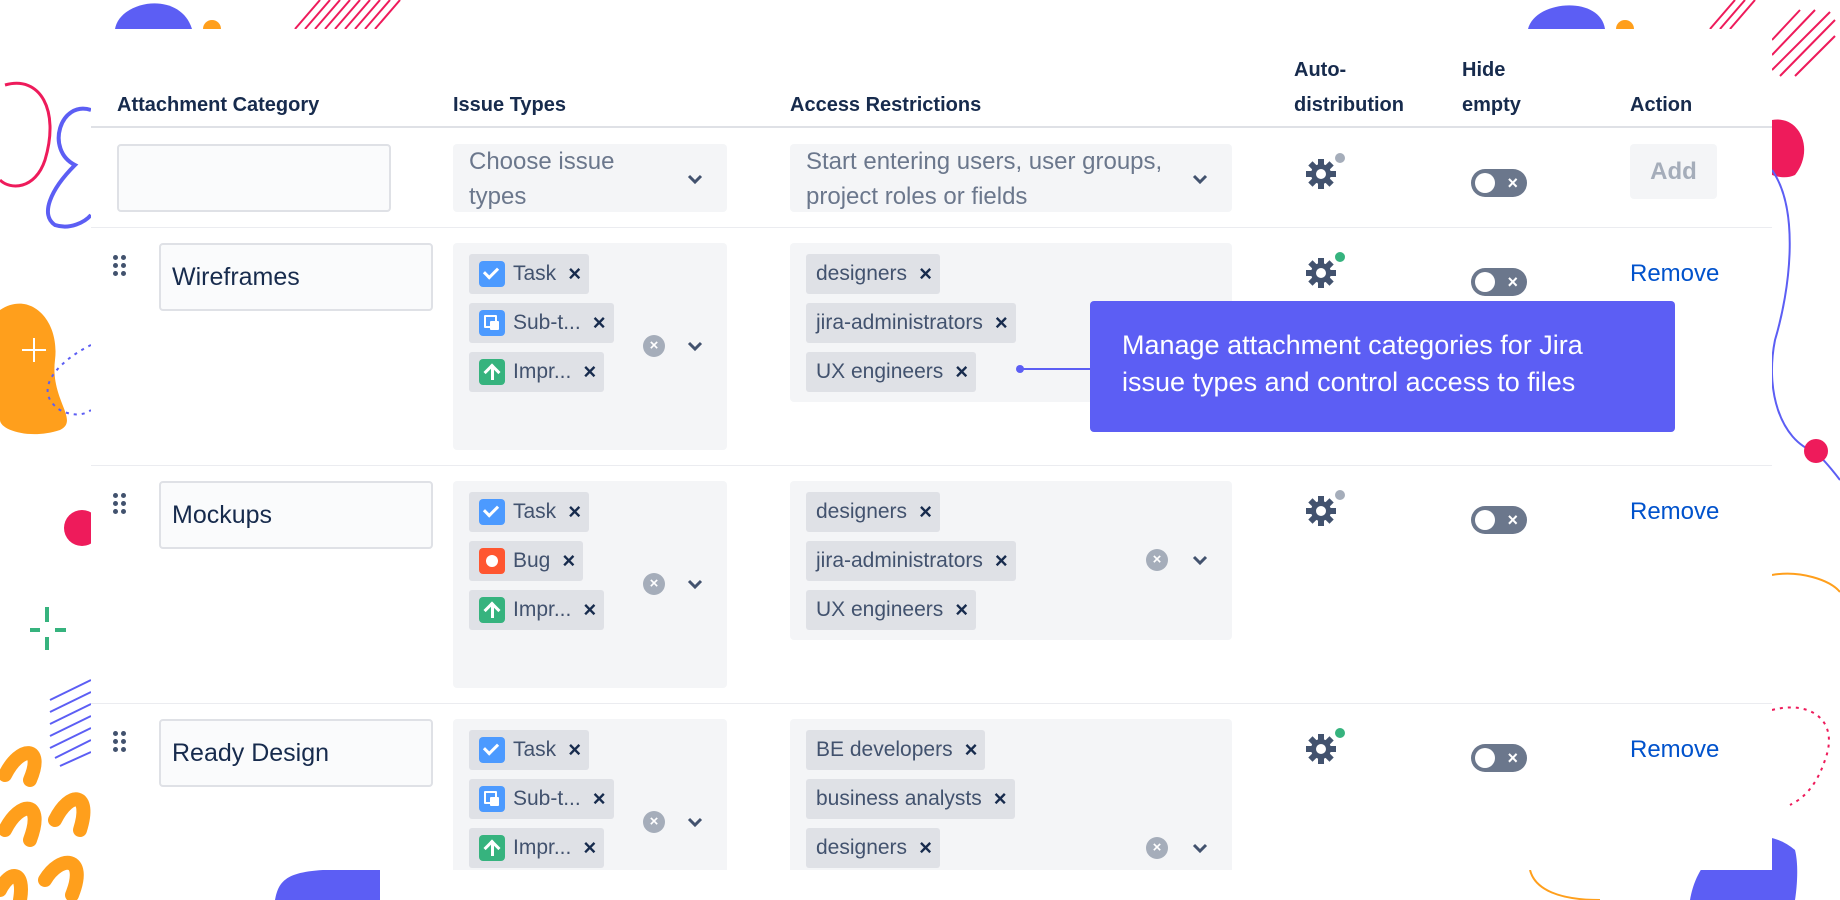 The height and width of the screenshot is (900, 1840). Describe the element at coordinates (1491, 105) in the screenshot. I see `header-hide-empty-line2: empty` at that location.